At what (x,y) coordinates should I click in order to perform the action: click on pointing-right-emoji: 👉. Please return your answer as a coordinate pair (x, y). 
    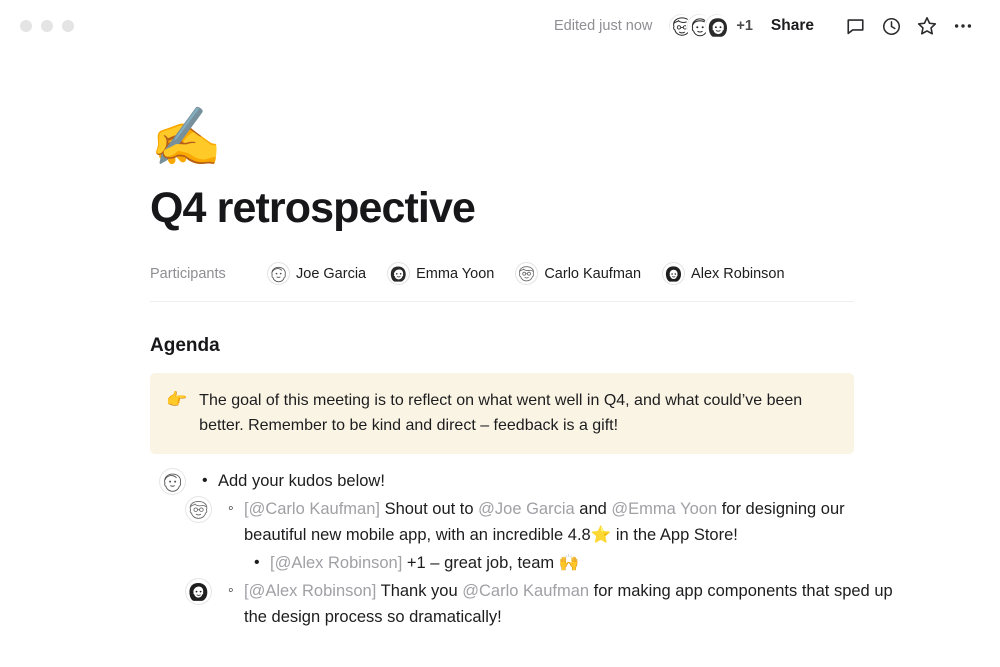
    Looking at the image, I should click on (177, 399).